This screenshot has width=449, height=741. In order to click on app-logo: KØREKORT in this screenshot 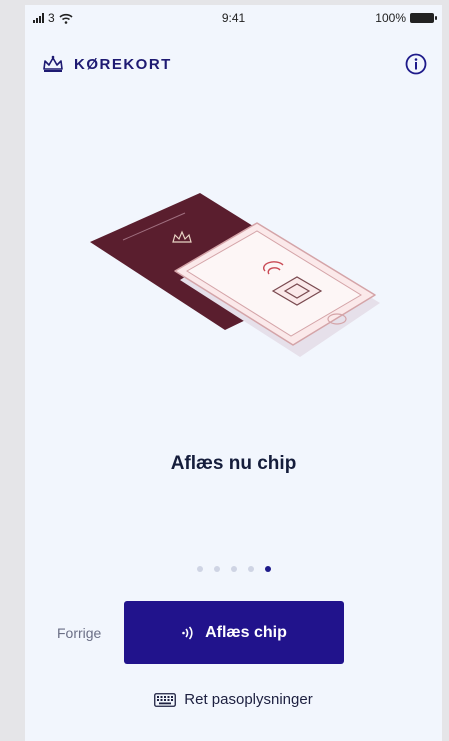, I will do `click(107, 64)`.